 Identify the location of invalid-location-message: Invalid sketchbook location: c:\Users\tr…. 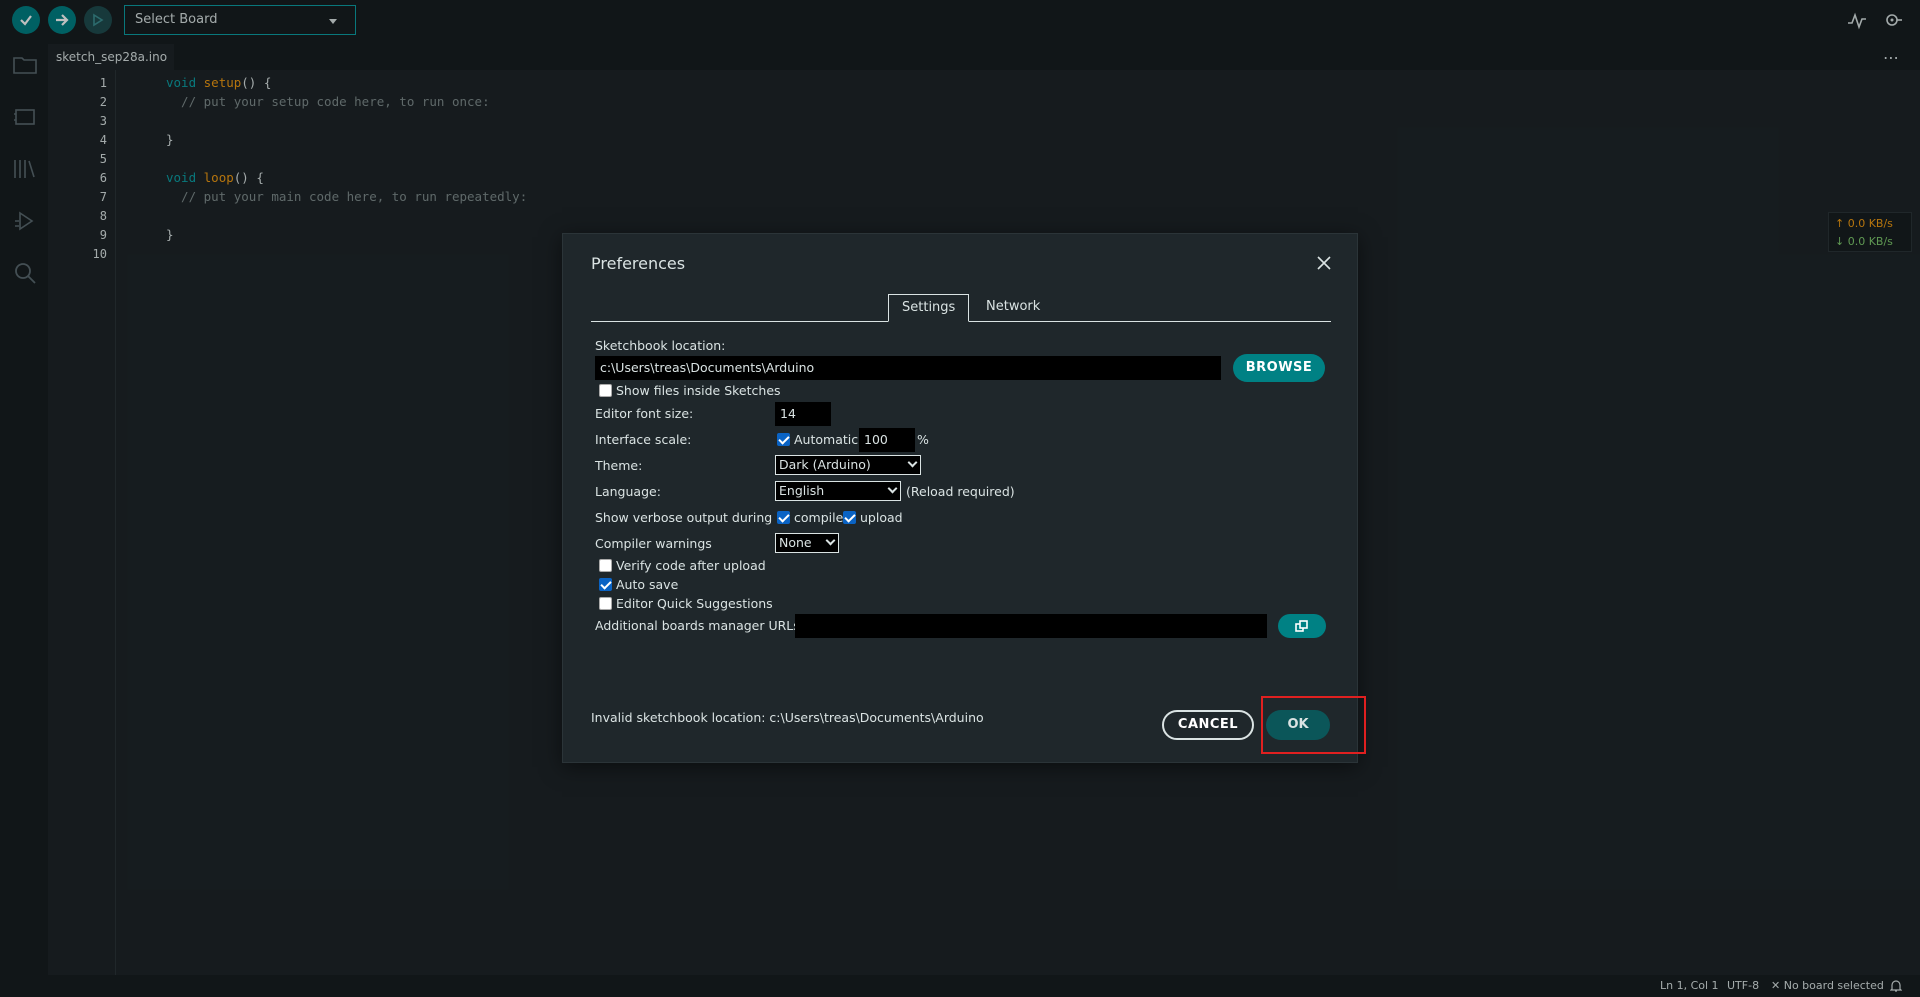
(787, 717).